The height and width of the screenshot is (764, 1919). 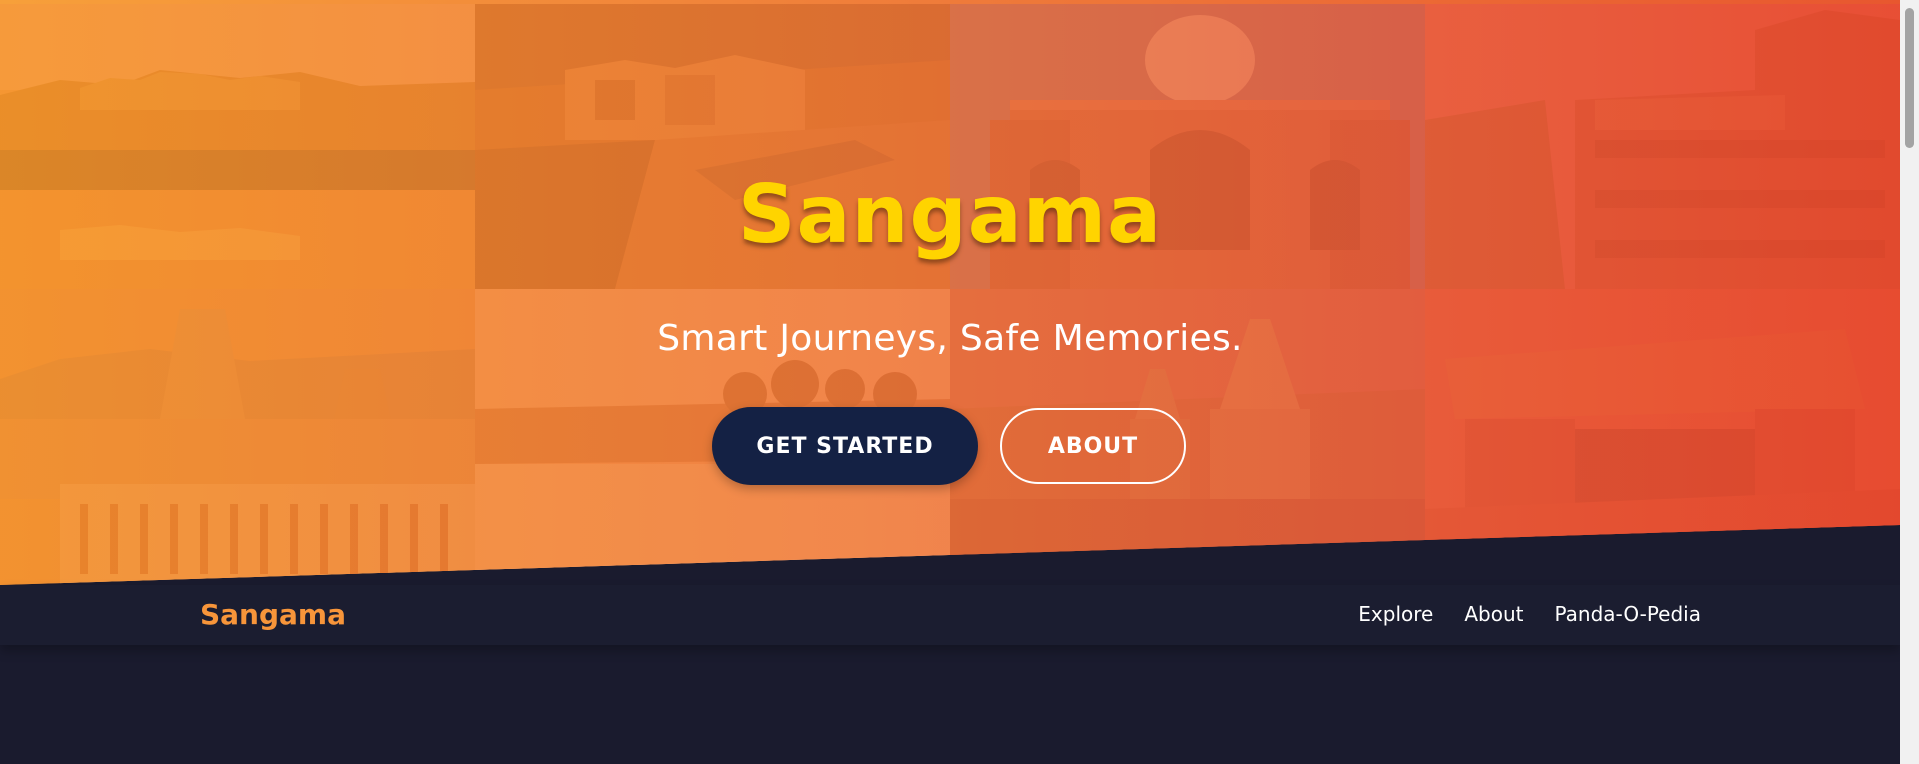 I want to click on nav-link-about: About, so click(x=1493, y=614).